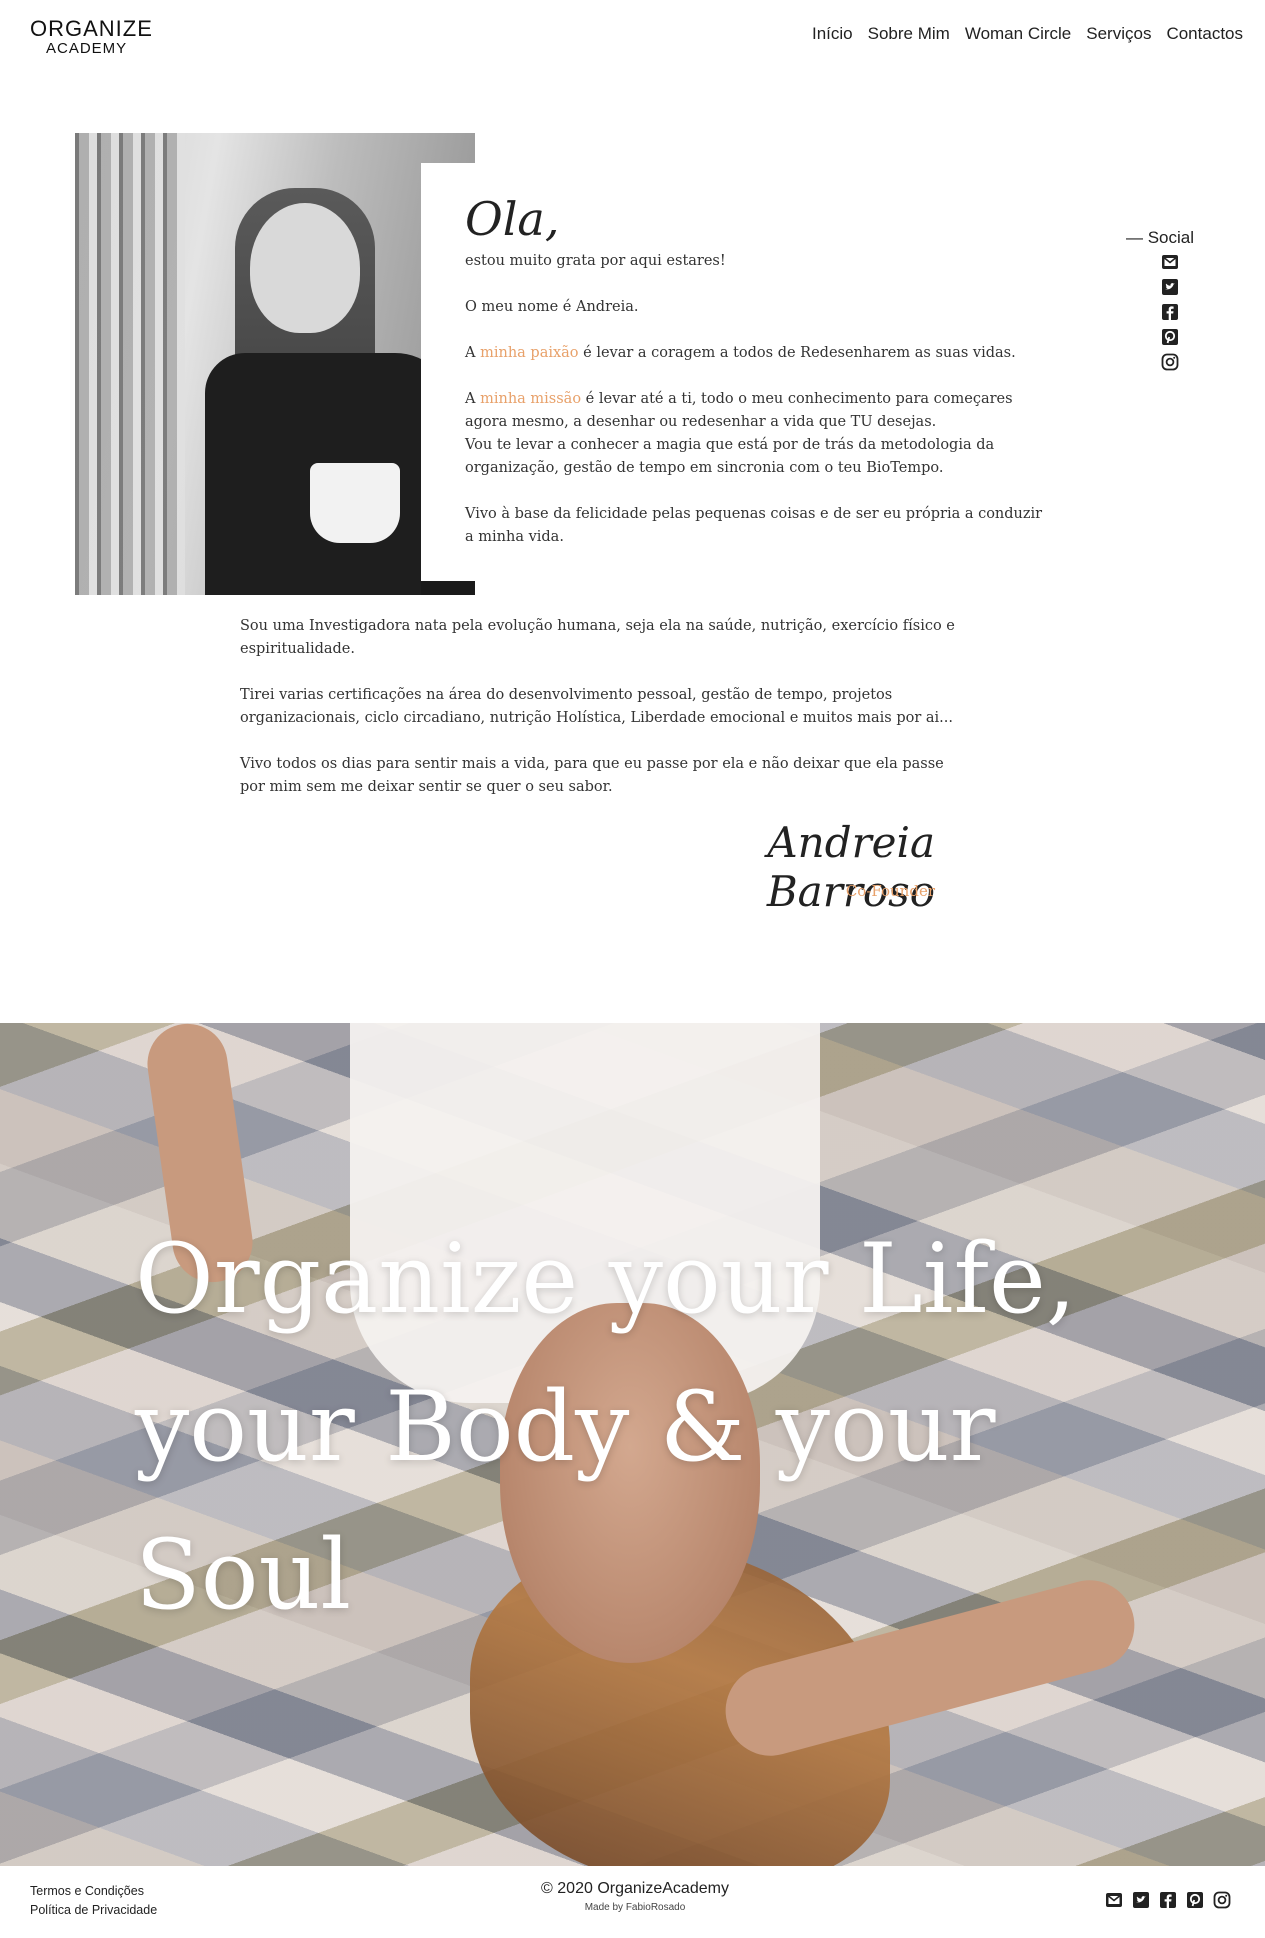 This screenshot has height=1938, width=1265. Describe the element at coordinates (635, 1907) in the screenshot. I see `made-by-credit: Made by FabioRosado` at that location.